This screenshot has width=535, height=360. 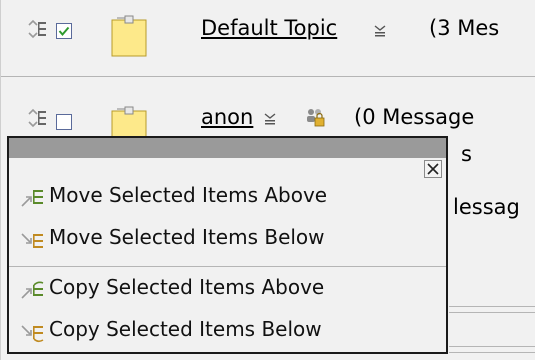 I want to click on checkmark-icon, so click(x=64, y=31).